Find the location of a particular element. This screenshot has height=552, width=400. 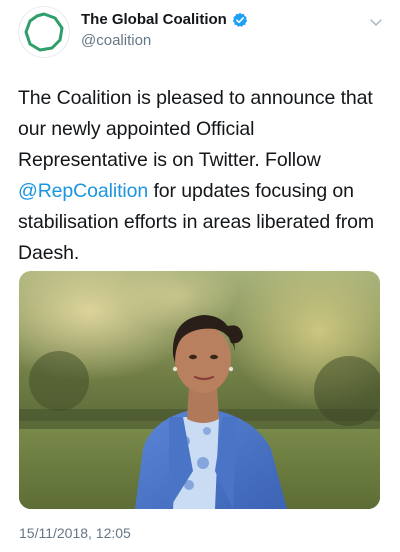

avatar is located at coordinates (44, 32).